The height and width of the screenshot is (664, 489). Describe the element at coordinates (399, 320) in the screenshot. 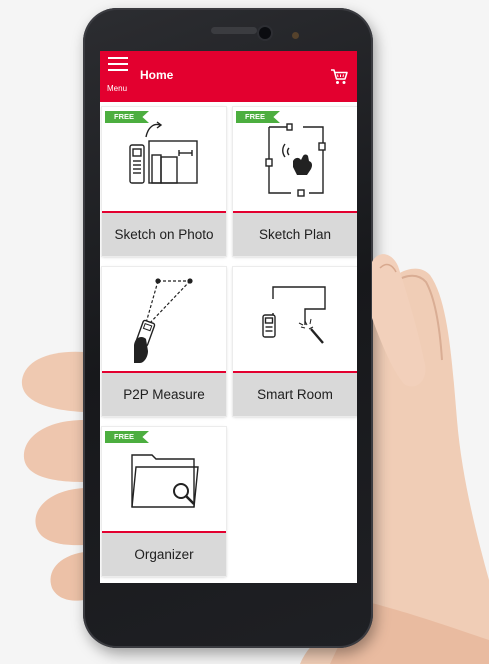

I see `thumb-illustration` at that location.